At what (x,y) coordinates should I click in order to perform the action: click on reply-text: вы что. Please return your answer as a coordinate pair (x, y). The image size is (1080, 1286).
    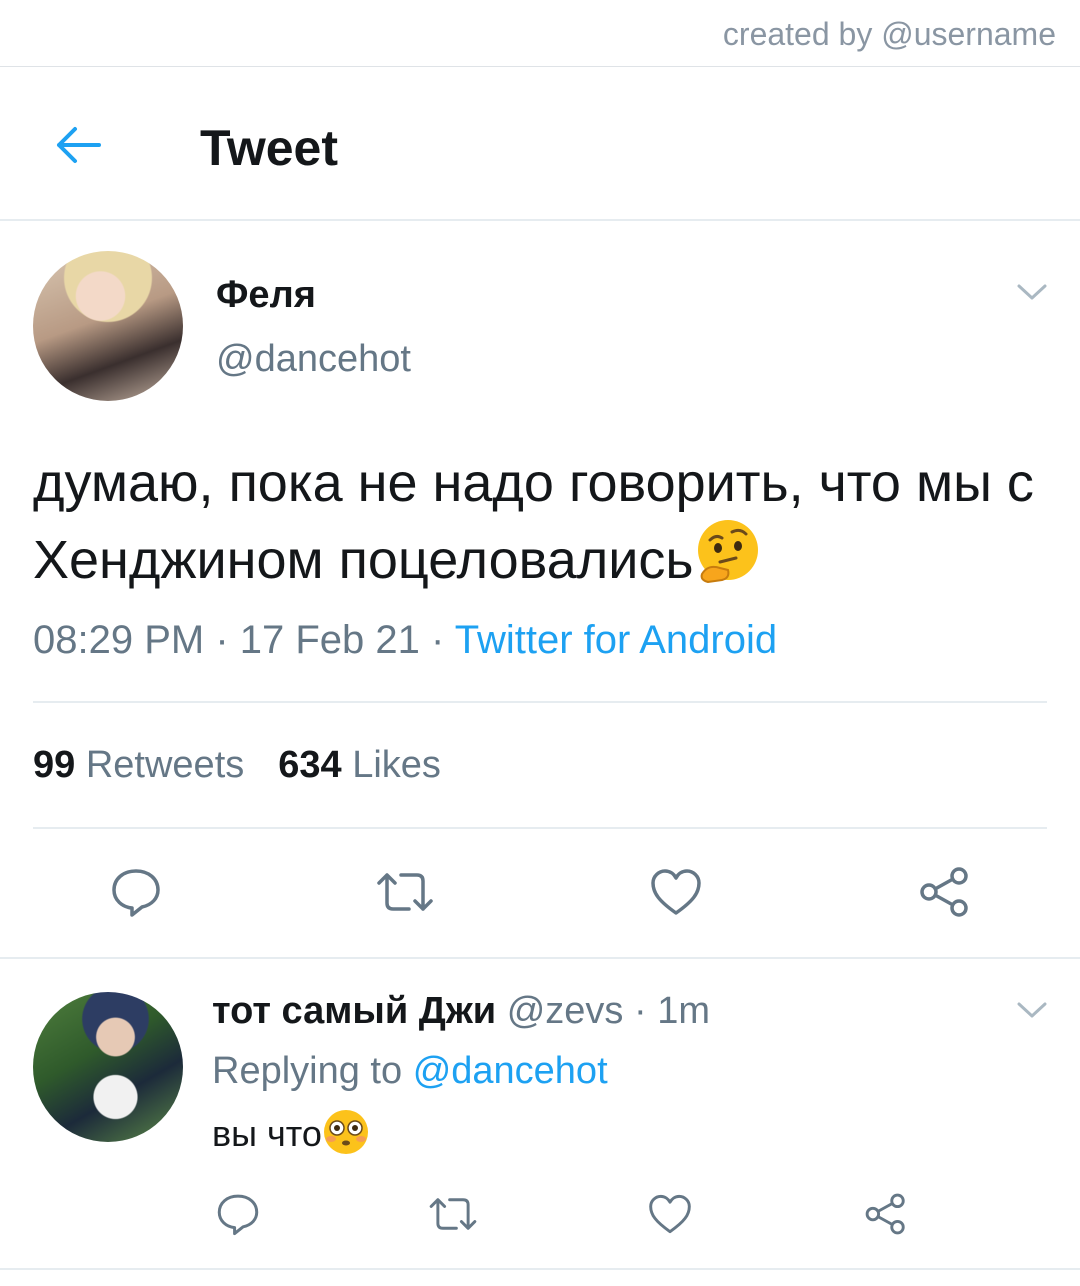
    Looking at the image, I should click on (291, 1136).